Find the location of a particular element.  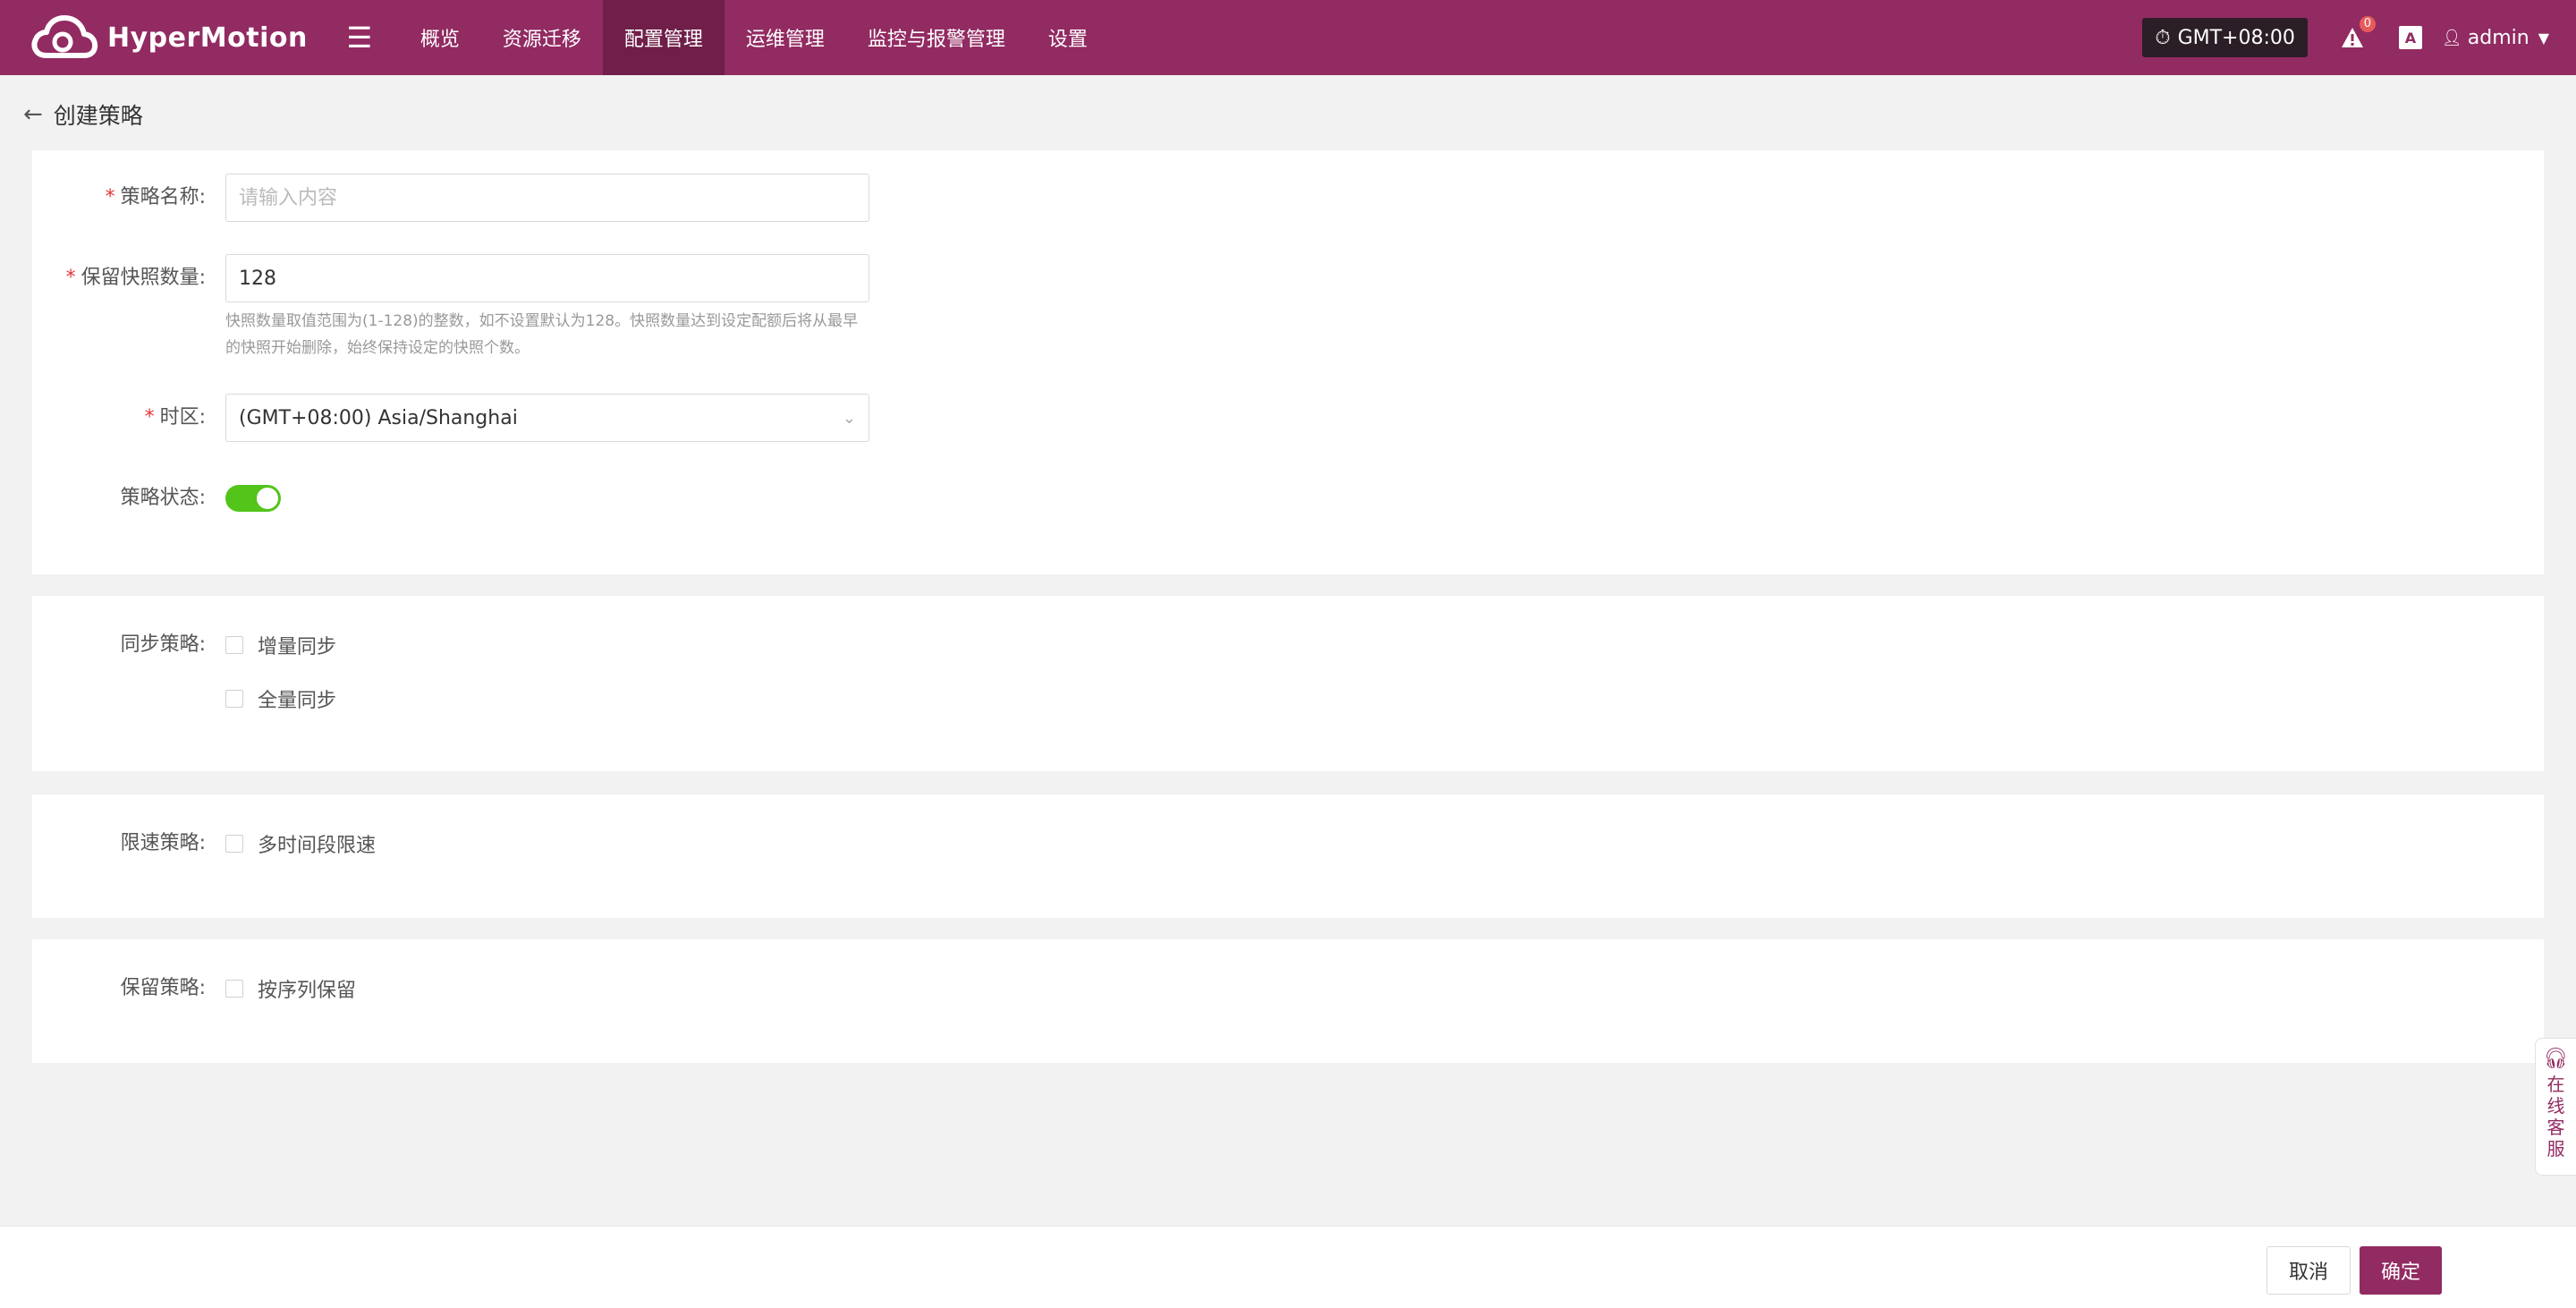

incremental-sync-checkbox: 增量同步 is located at coordinates (280, 645).